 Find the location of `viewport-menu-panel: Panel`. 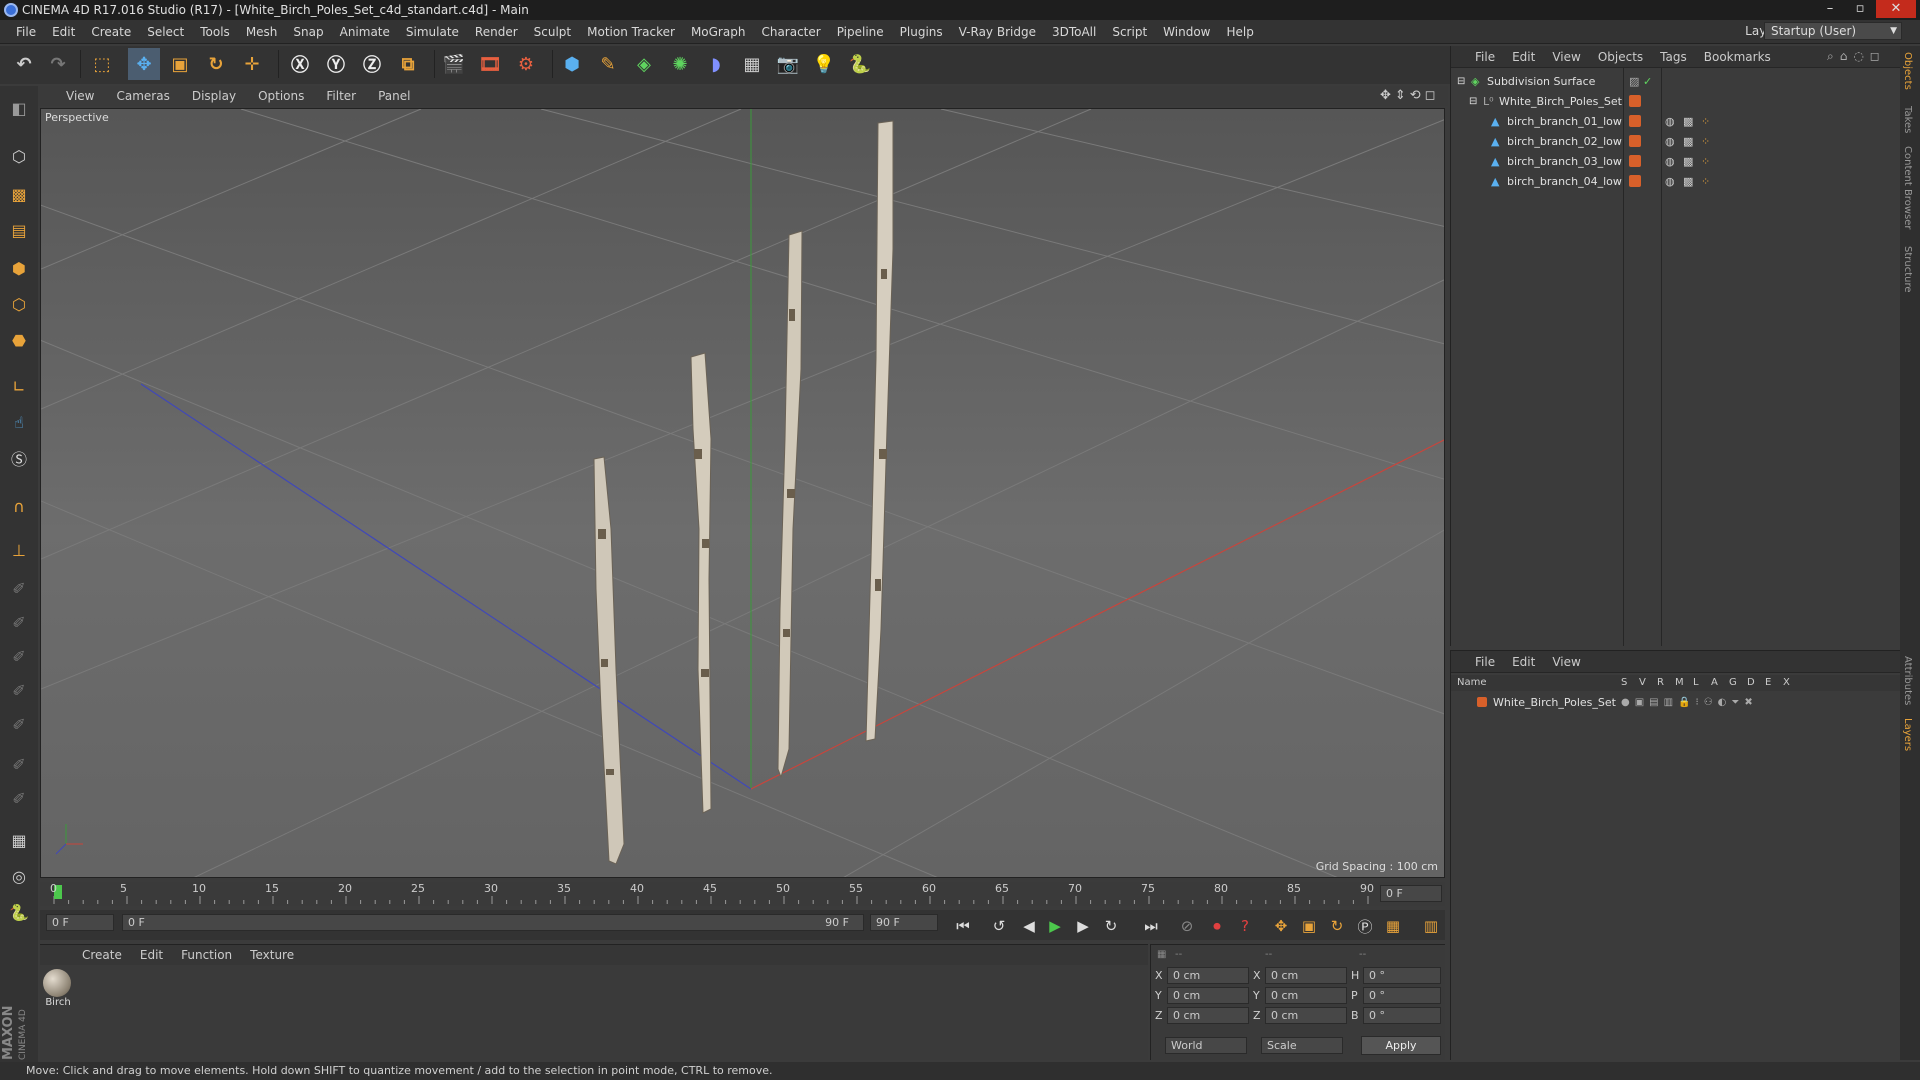

viewport-menu-panel: Panel is located at coordinates (399, 96).